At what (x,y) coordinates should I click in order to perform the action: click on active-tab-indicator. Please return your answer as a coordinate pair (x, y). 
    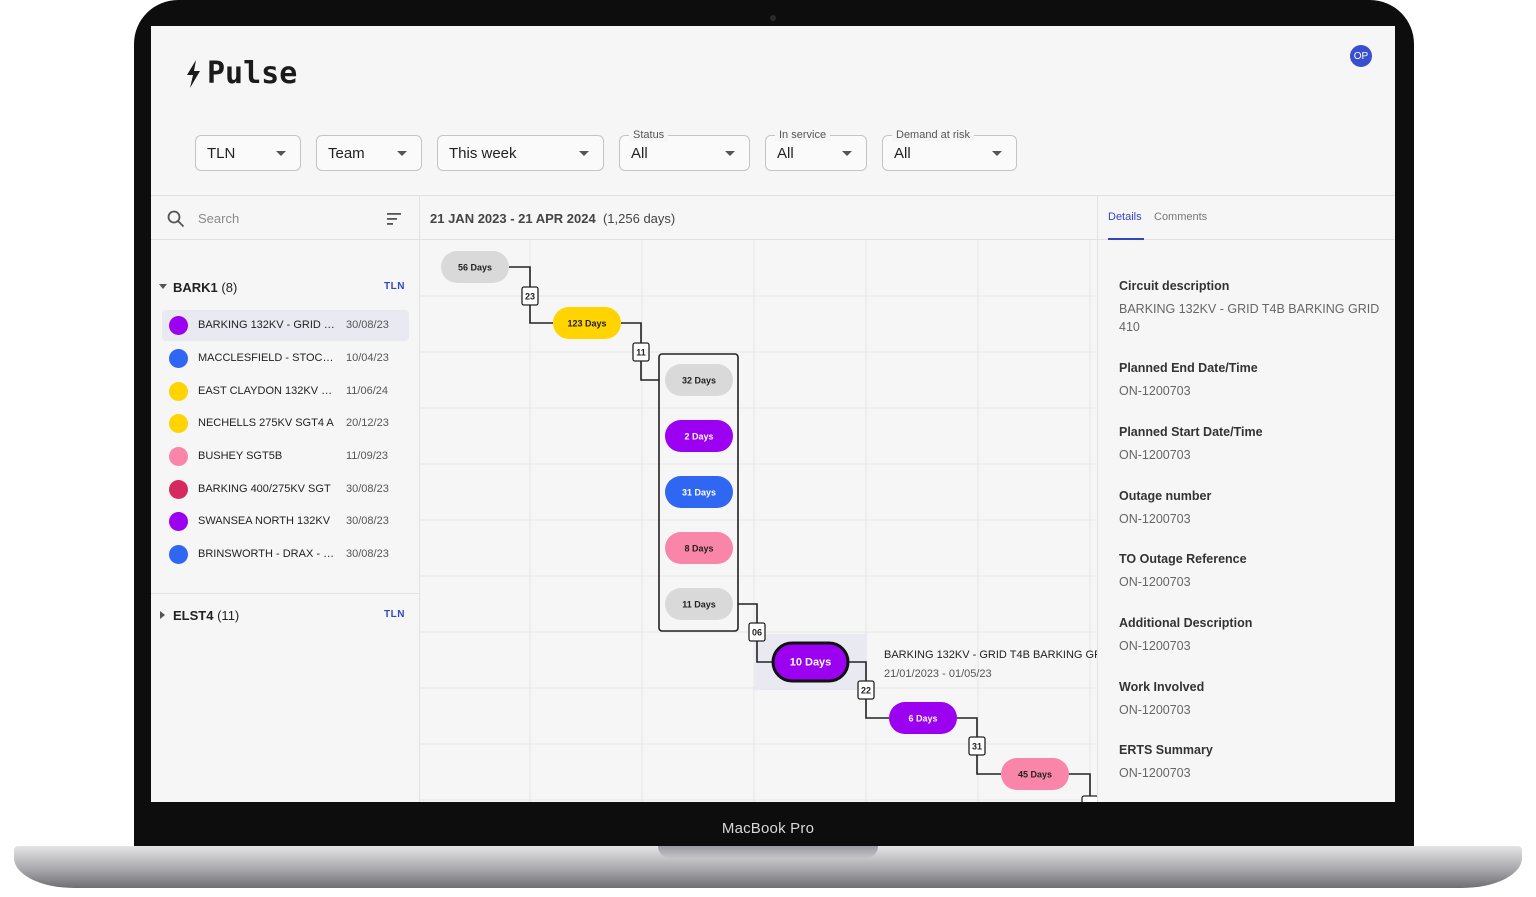
    Looking at the image, I should click on (1126, 239).